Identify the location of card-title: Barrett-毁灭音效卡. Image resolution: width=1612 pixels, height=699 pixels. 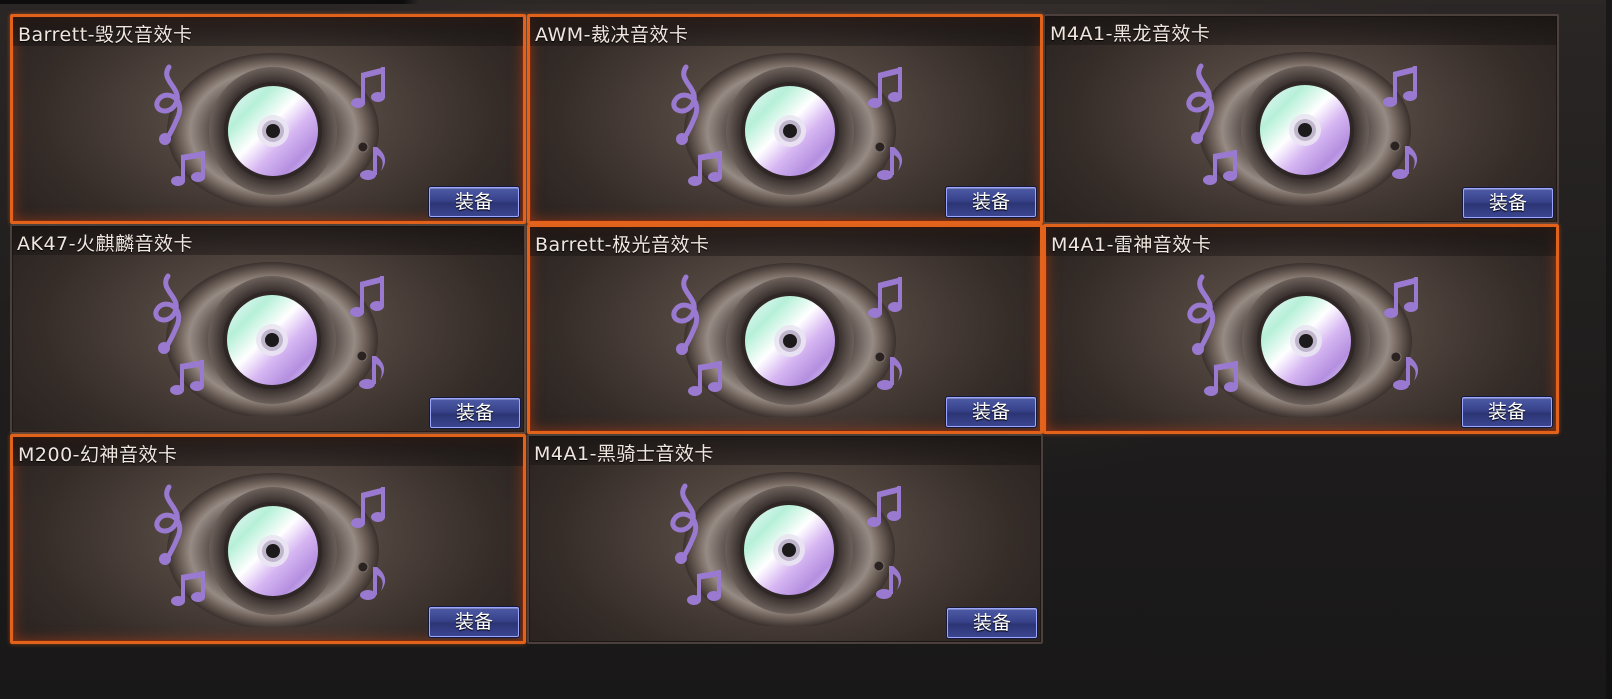
(105, 35).